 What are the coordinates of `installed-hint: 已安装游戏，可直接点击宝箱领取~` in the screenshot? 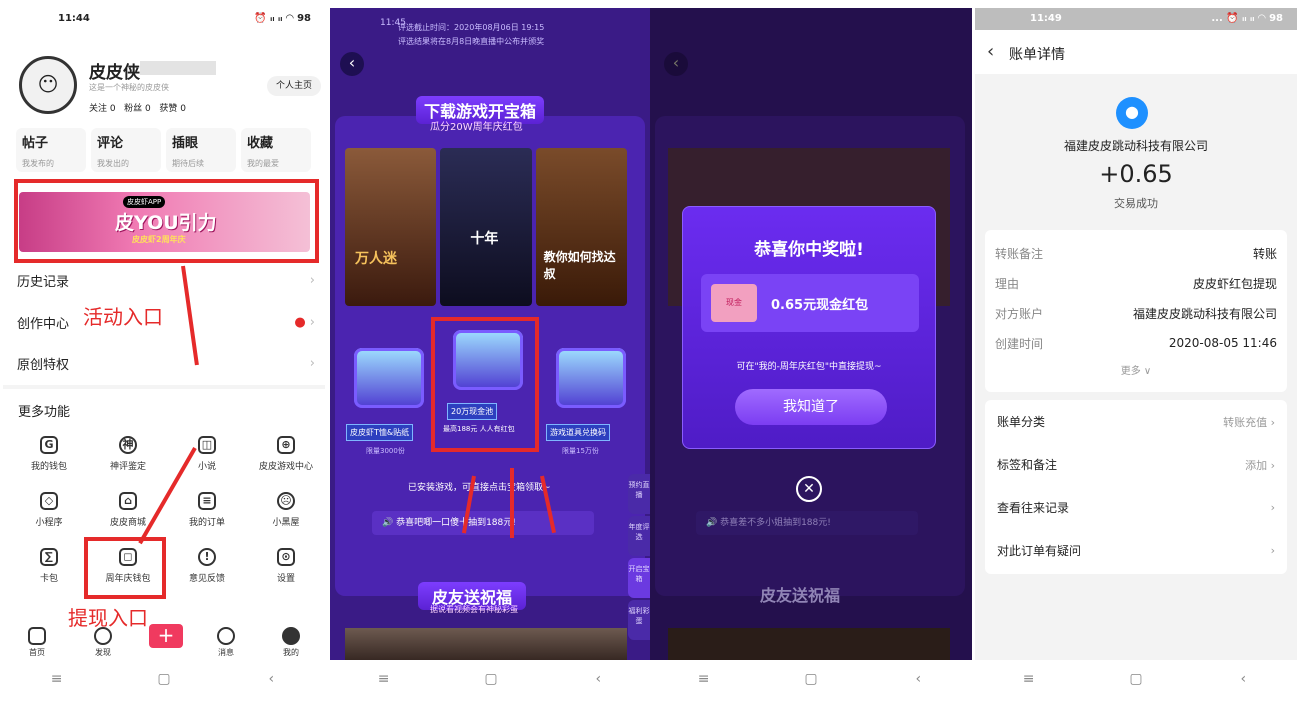 It's located at (479, 488).